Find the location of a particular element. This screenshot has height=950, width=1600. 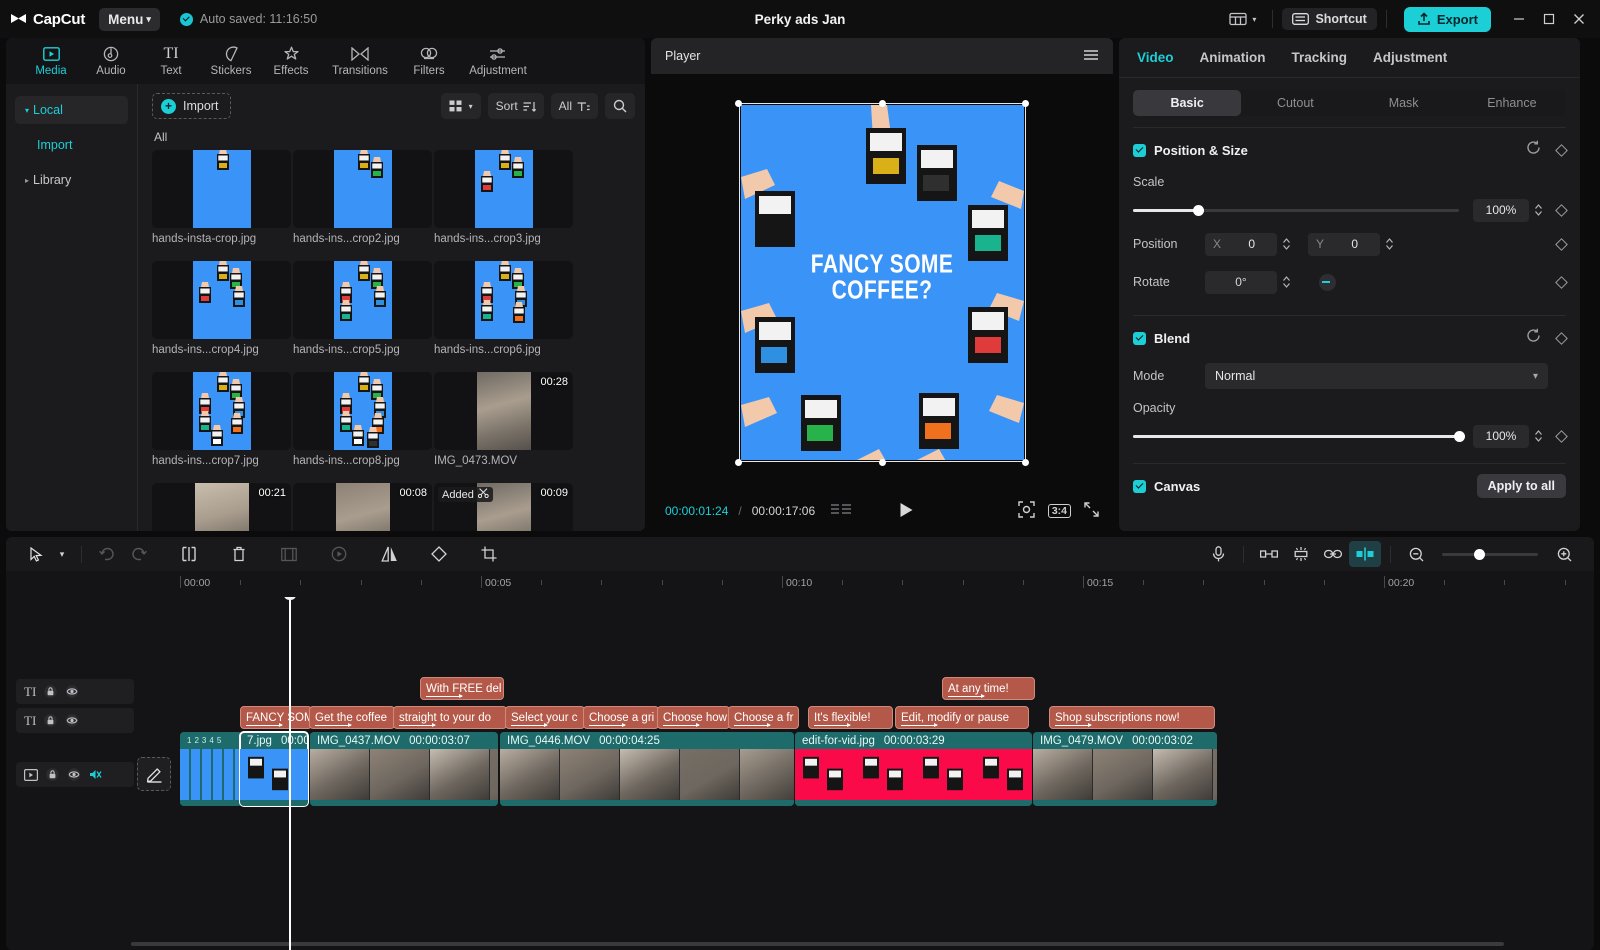

media-item: Added 00:09 is located at coordinates (503, 507).